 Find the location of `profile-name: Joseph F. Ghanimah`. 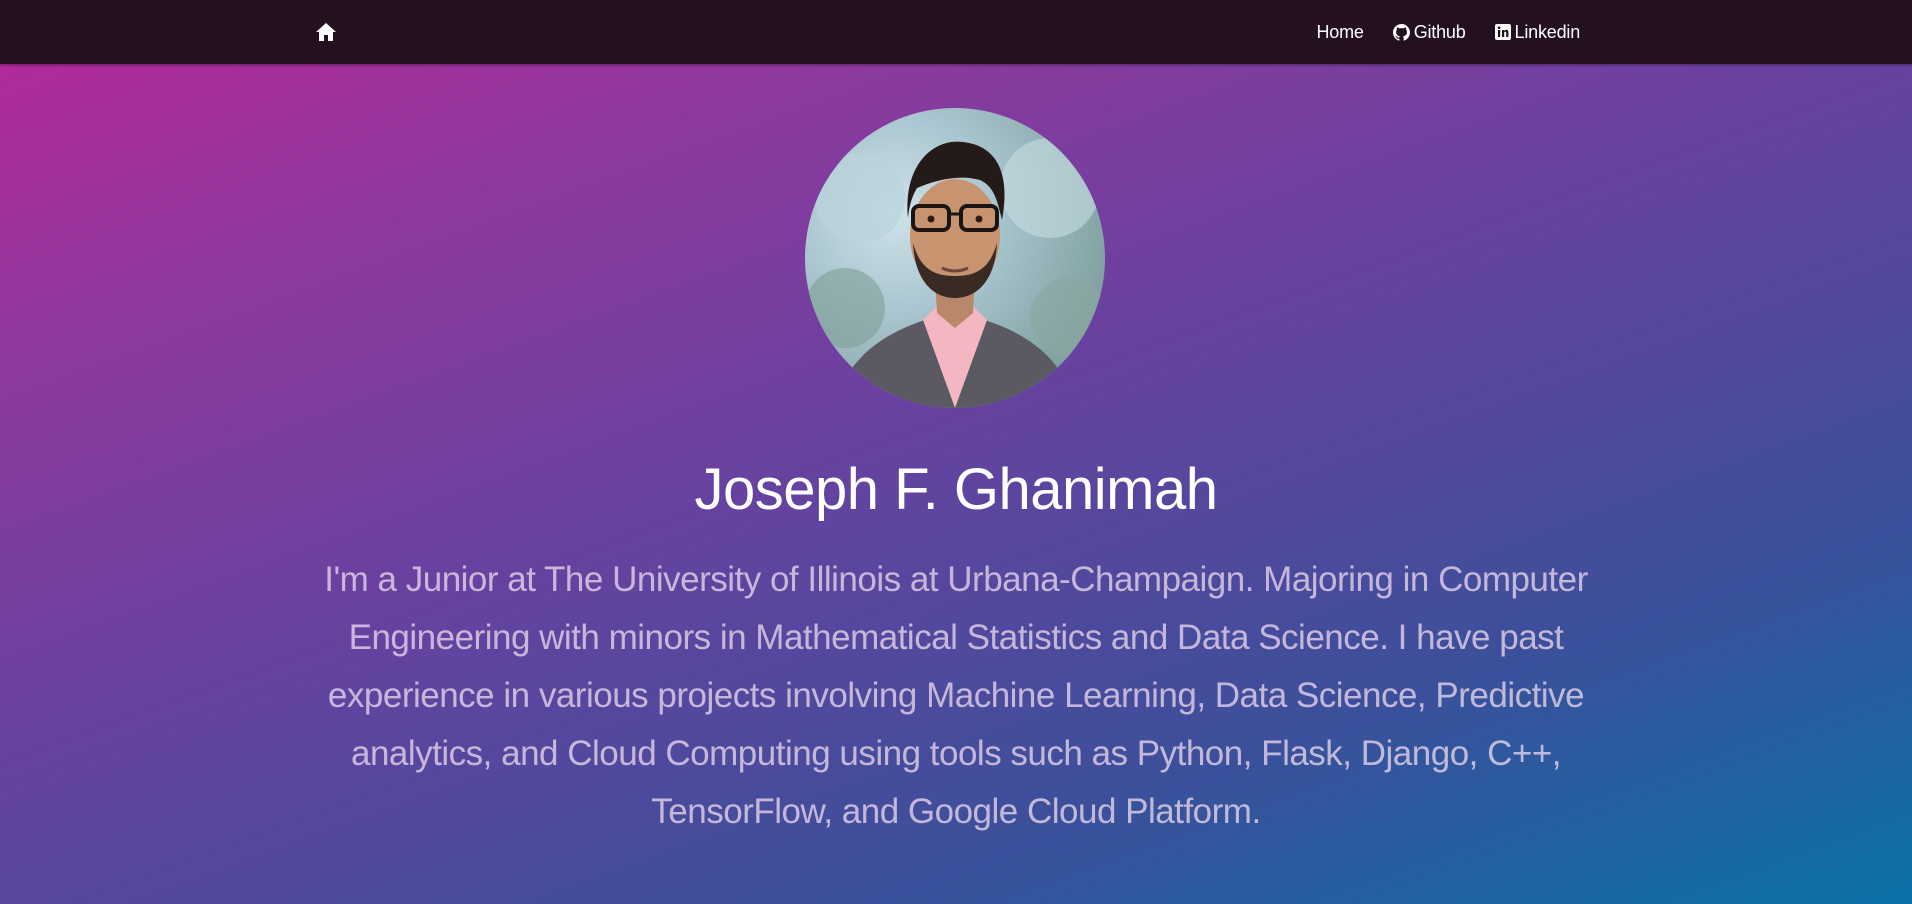

profile-name: Joseph F. Ghanimah is located at coordinates (956, 489).